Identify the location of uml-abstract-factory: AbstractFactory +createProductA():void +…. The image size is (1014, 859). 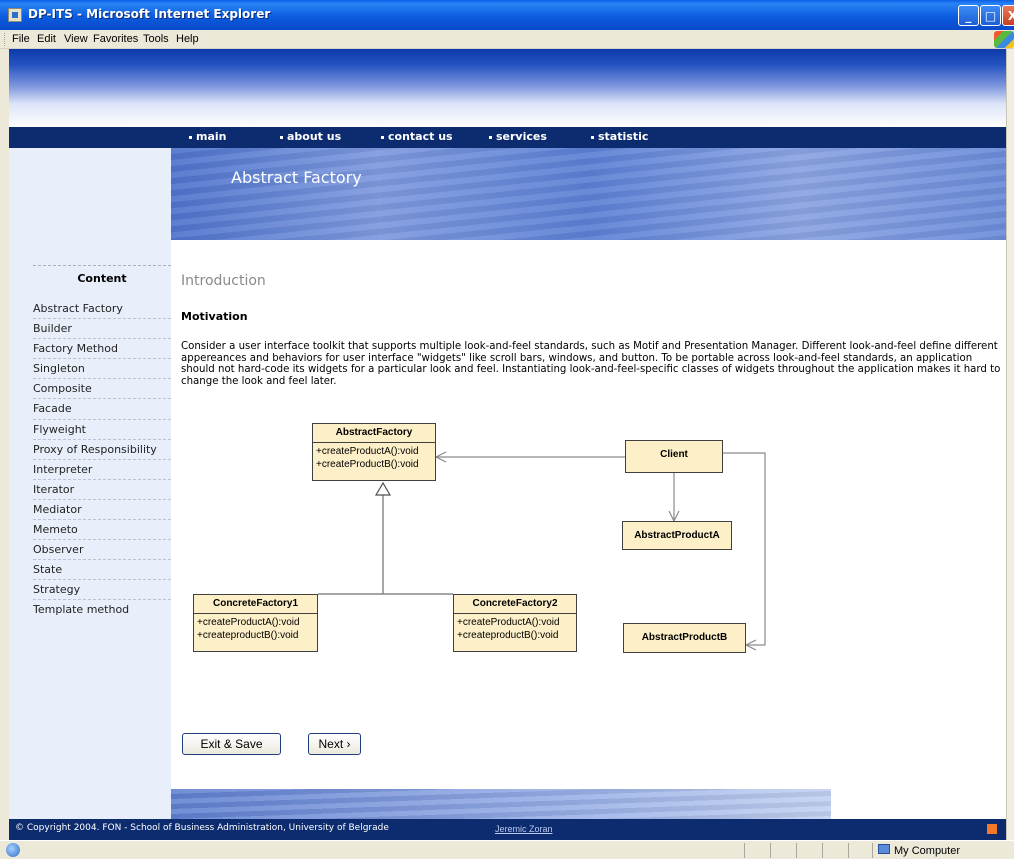
(374, 452).